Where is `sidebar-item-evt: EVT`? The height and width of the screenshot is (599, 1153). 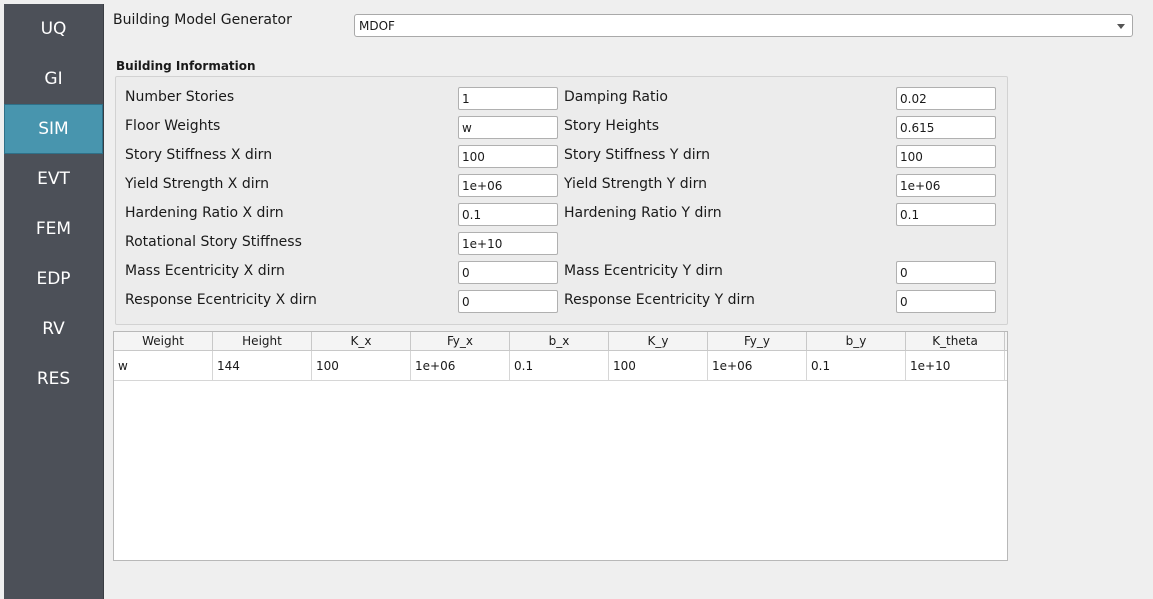 sidebar-item-evt: EVT is located at coordinates (53, 179).